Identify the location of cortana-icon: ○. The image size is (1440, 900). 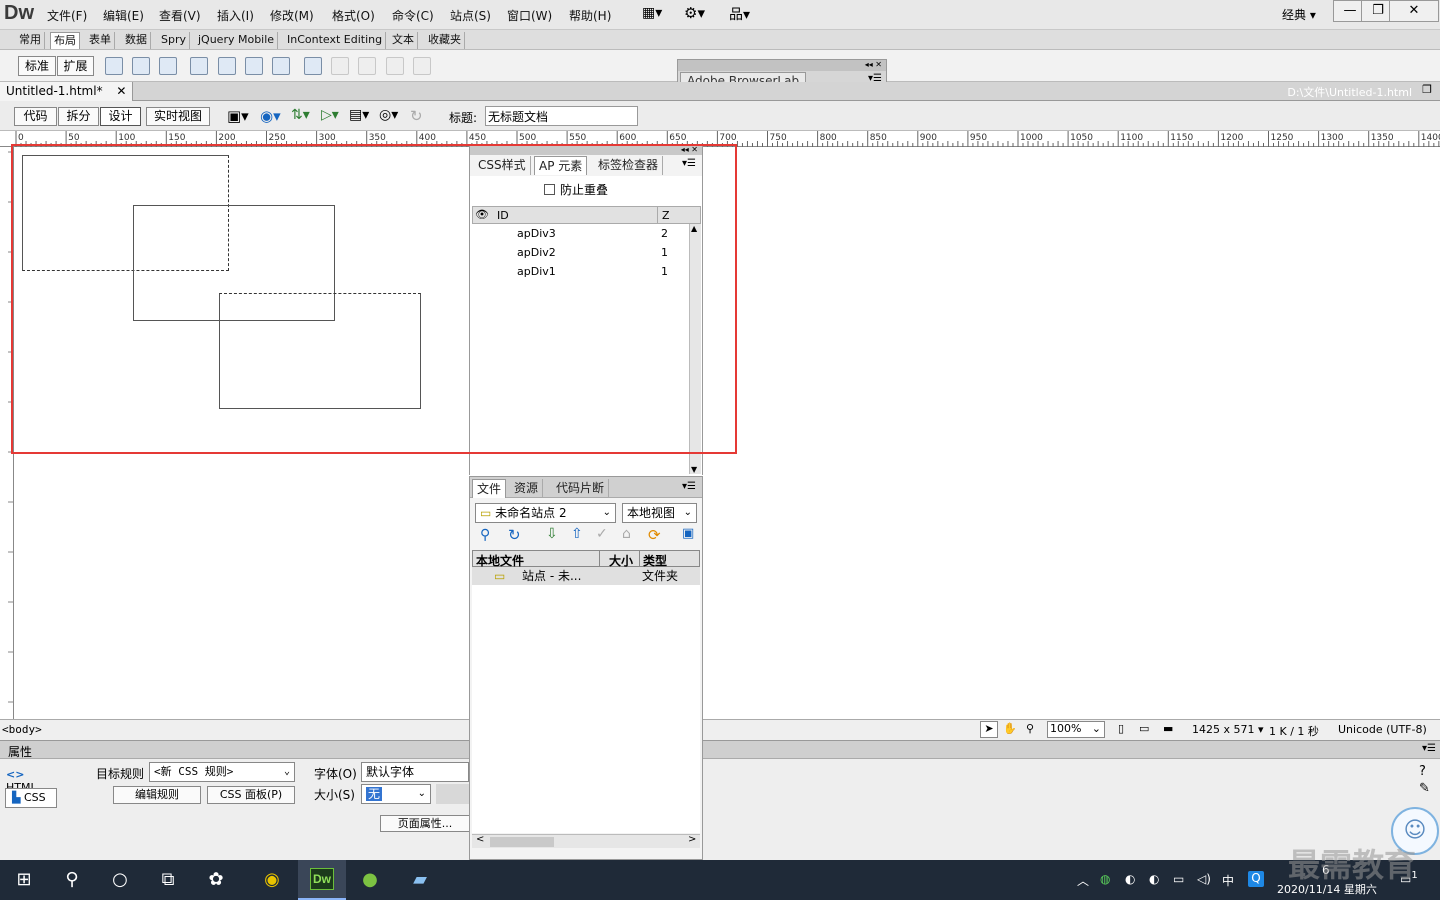
(120, 880).